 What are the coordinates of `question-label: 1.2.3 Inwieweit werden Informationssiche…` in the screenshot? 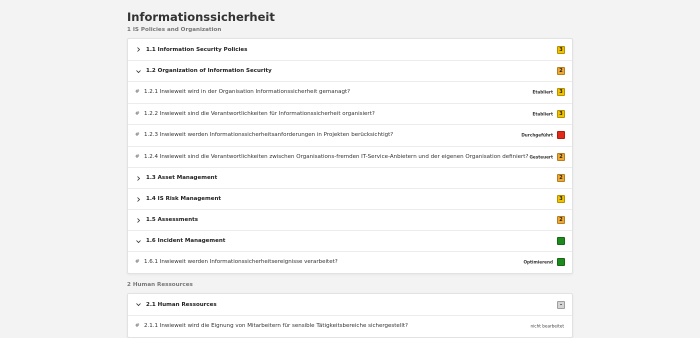 It's located at (268, 135).